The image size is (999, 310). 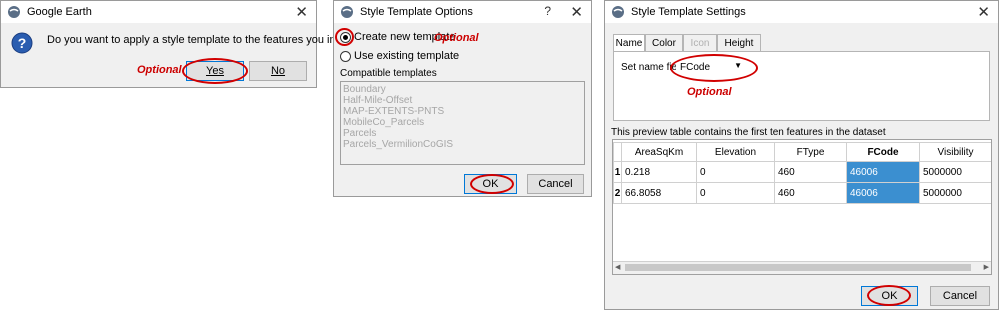 What do you see at coordinates (384, 122) in the screenshot?
I see `list-item: MobileCo_Parcels` at bounding box center [384, 122].